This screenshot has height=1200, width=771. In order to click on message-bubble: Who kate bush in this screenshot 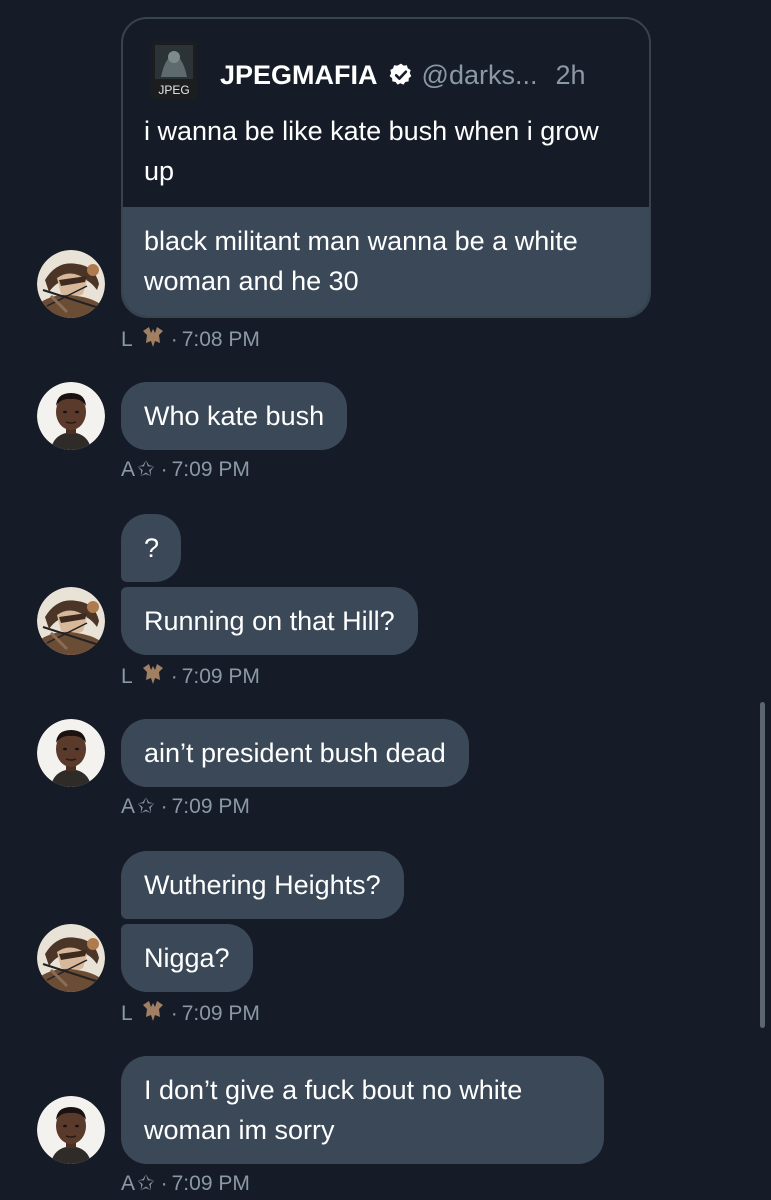, I will do `click(234, 416)`.